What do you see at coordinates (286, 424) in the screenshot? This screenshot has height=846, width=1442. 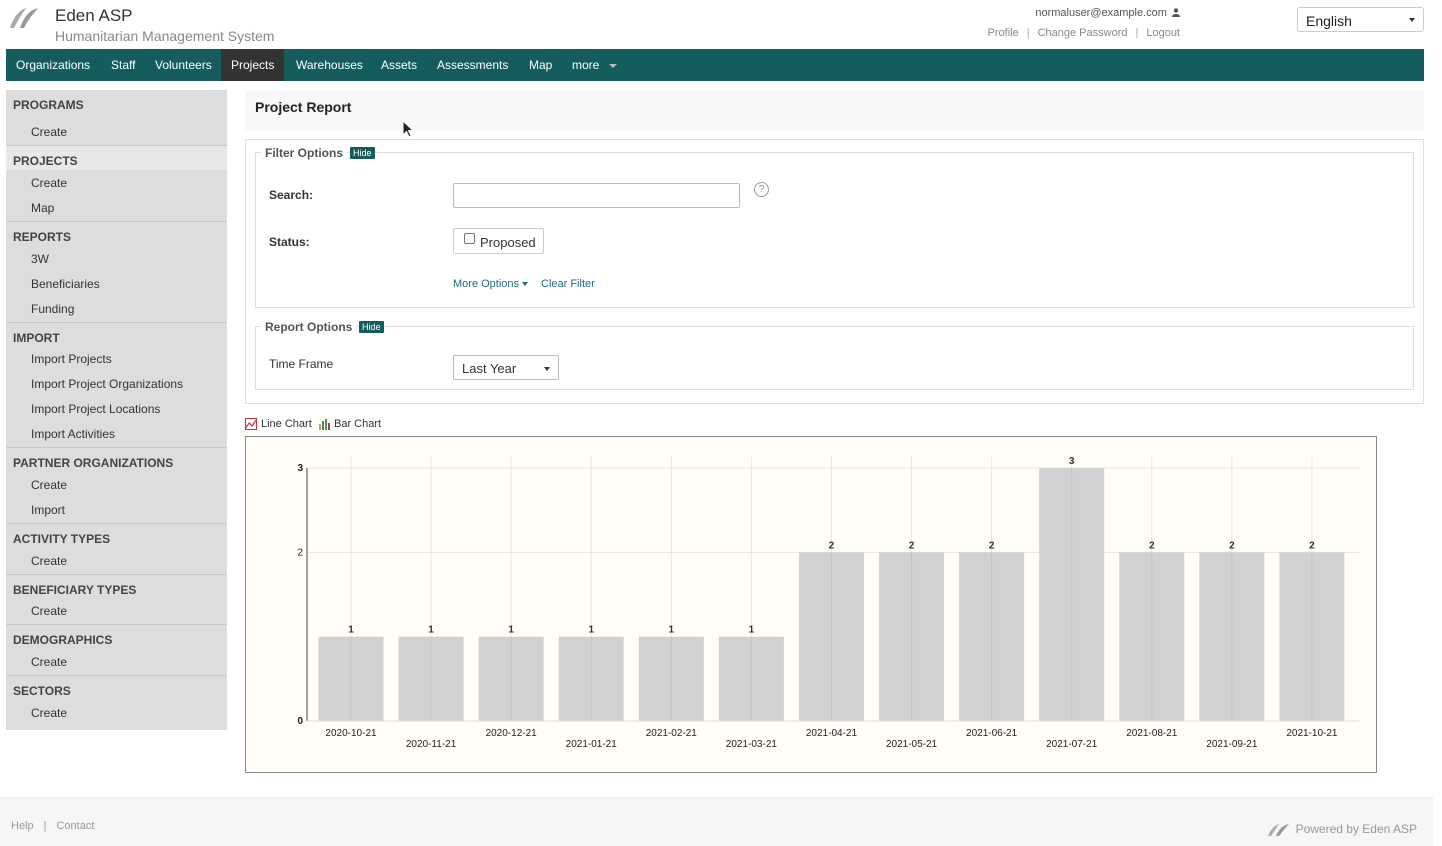 I see `tab-line-chart-label: Line Chart` at bounding box center [286, 424].